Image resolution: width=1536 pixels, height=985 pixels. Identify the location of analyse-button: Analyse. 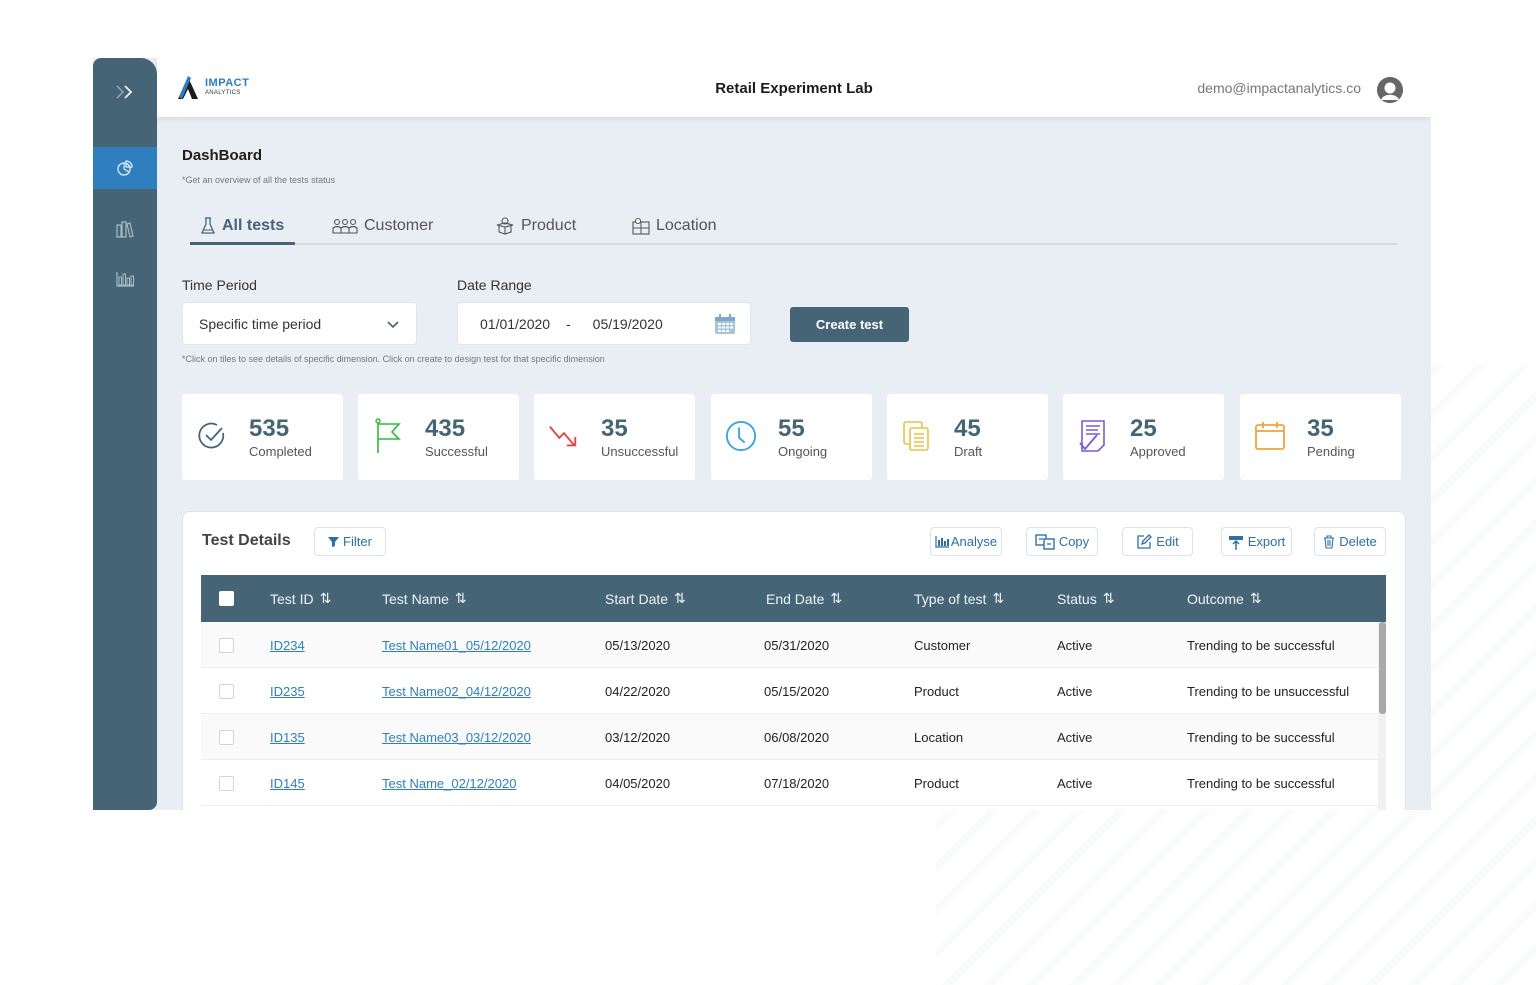
(966, 541).